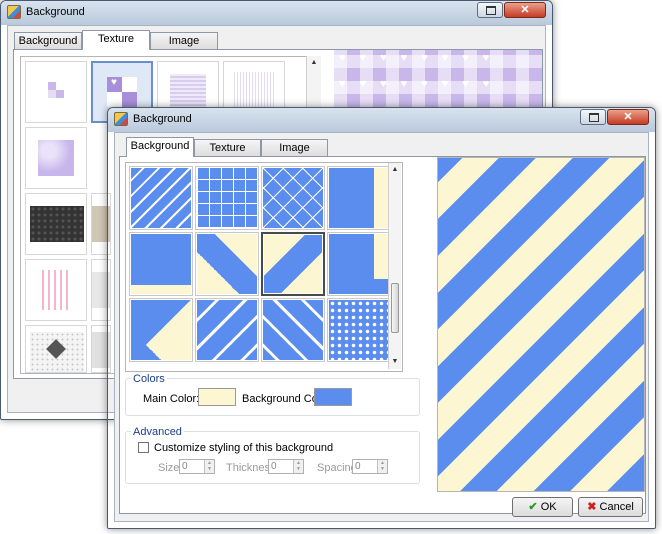  I want to click on size-input: 0 ▲ ▼, so click(197, 466).